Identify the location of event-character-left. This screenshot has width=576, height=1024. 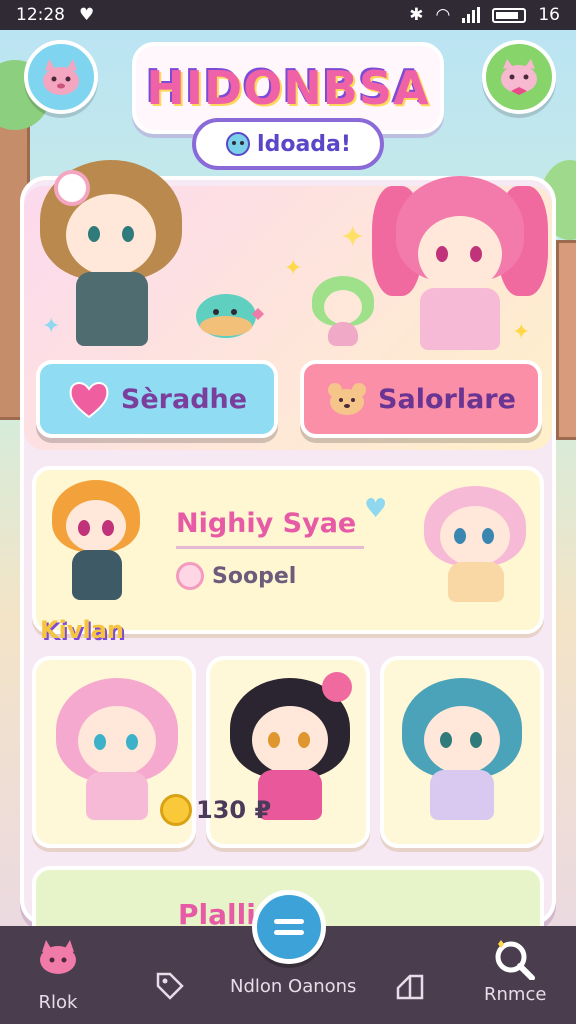
(96, 540).